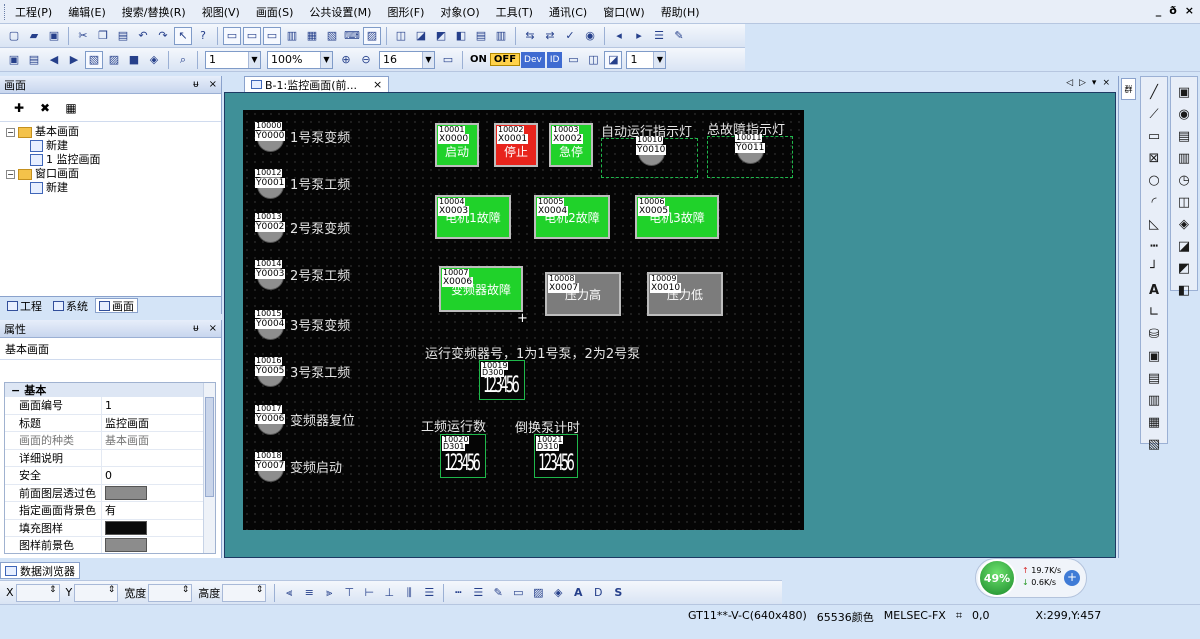 The image size is (1200, 639). Describe the element at coordinates (272, 187) in the screenshot. I see `lamp-pump1-line: 10012 Y0001` at that location.